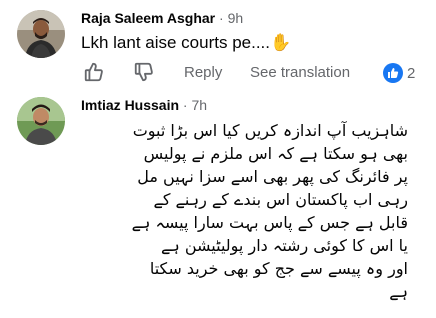 Image resolution: width=436 pixels, height=318 pixels. I want to click on see-translation-button: See translation, so click(300, 73).